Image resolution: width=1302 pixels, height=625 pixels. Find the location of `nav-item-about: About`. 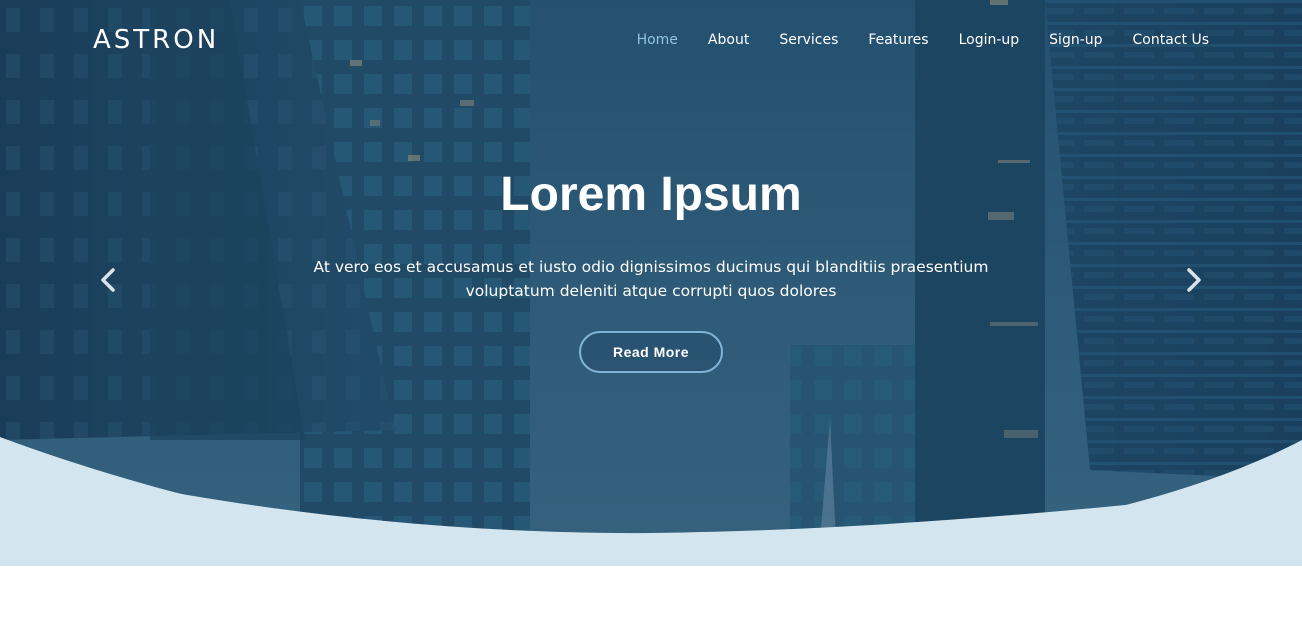

nav-item-about: About is located at coordinates (713, 40).